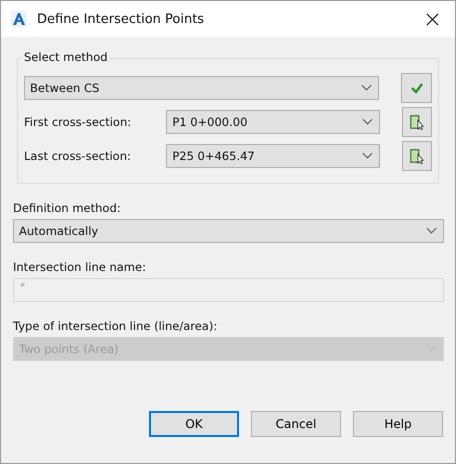 The width and height of the screenshot is (456, 464). I want to click on field-label: Last cross-section:, so click(78, 156).